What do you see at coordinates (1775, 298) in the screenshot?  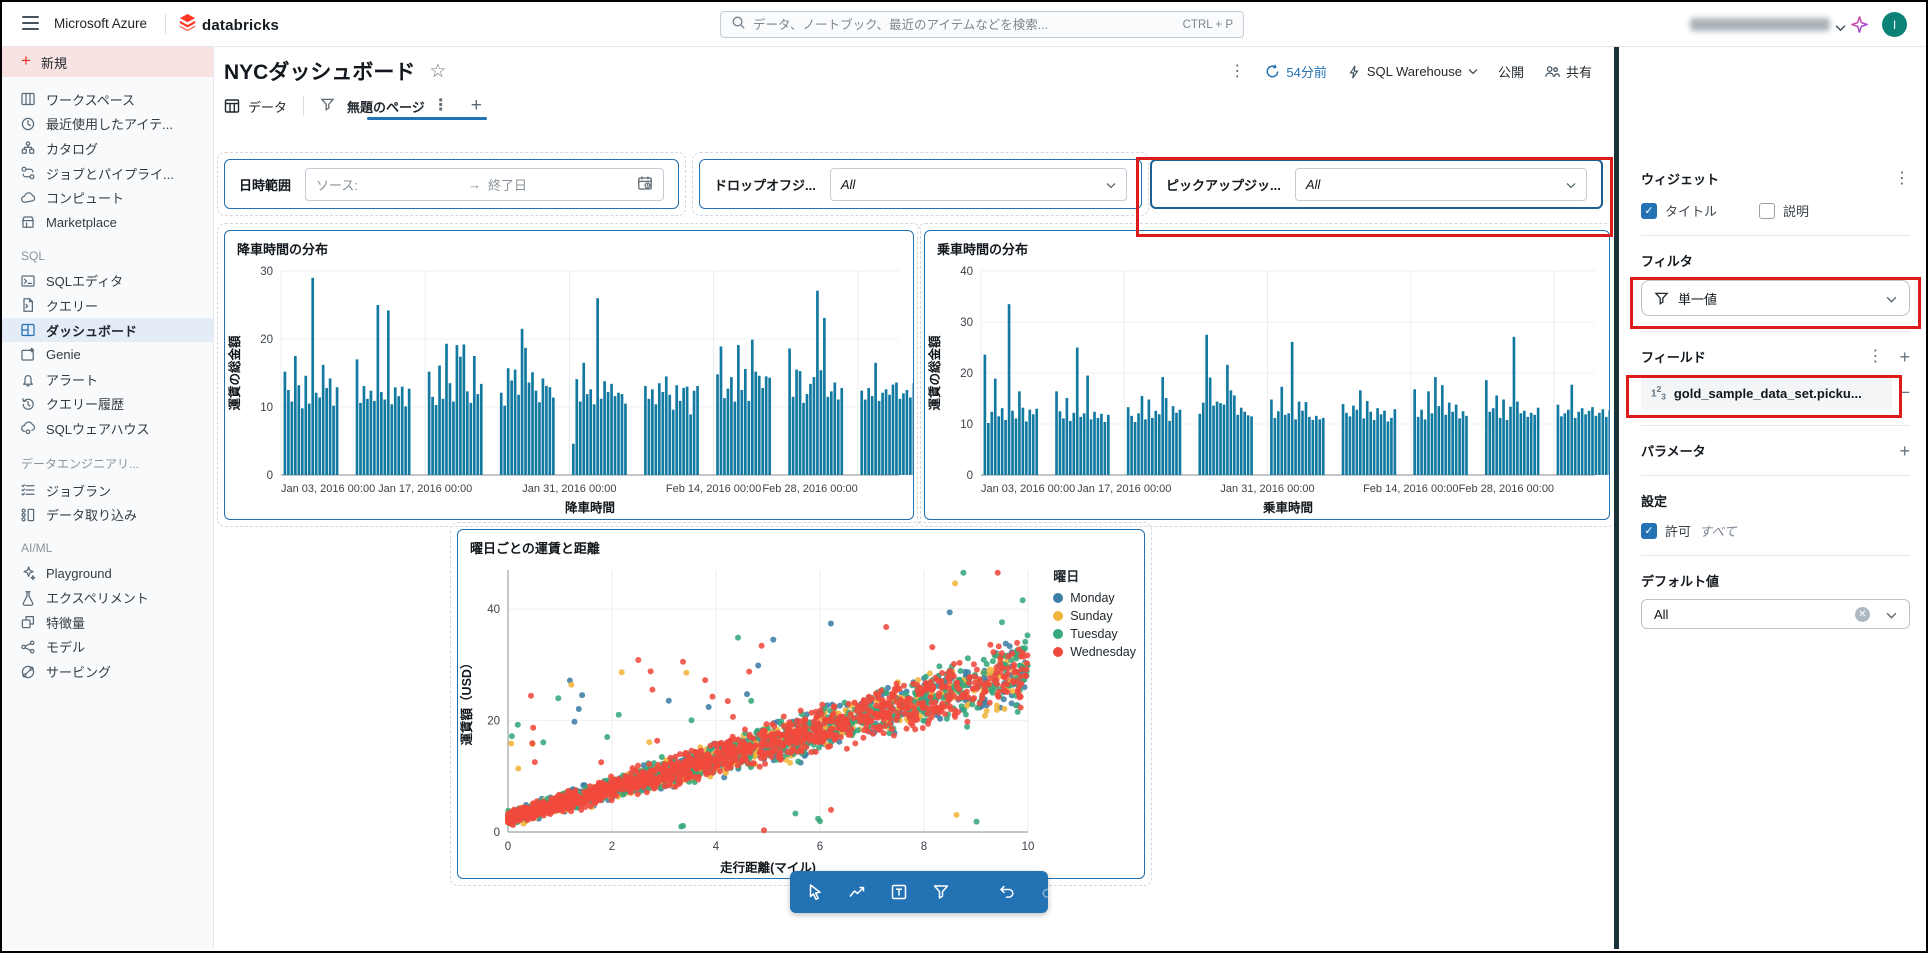 I see `filter-type-select: 単一値` at bounding box center [1775, 298].